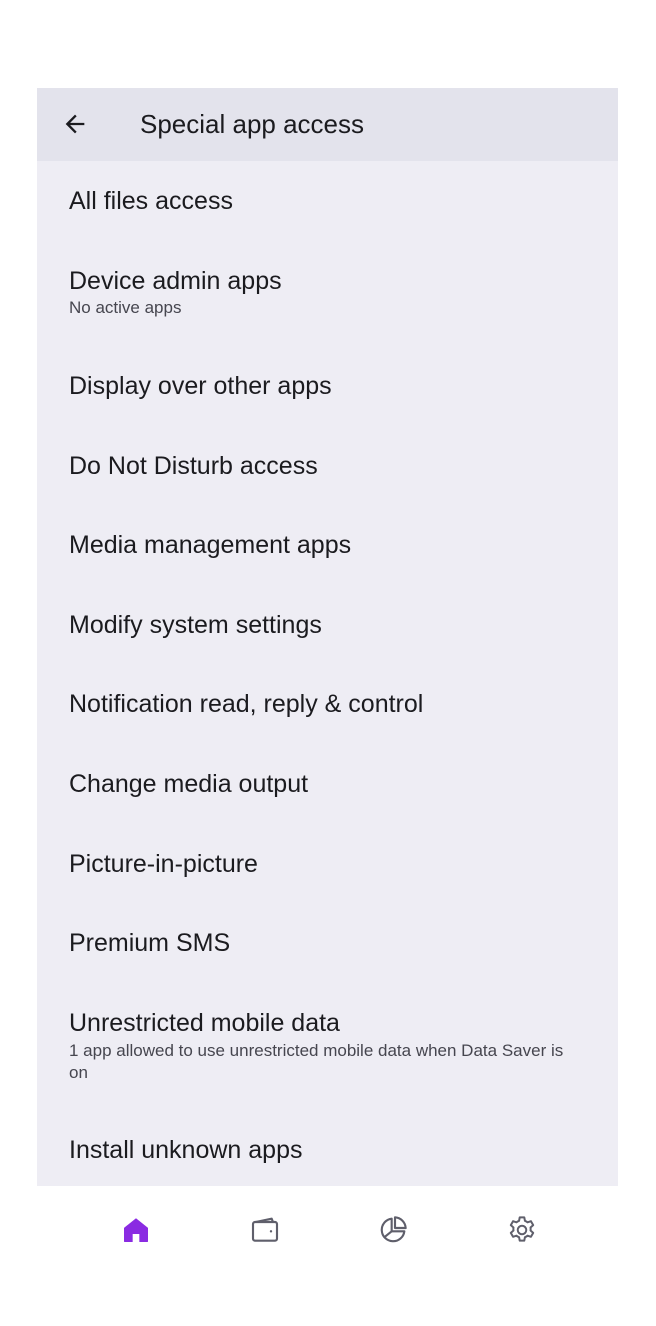 This screenshot has width=656, height=1326. I want to click on list-item-title: Notification read, reply & control, so click(246, 704).